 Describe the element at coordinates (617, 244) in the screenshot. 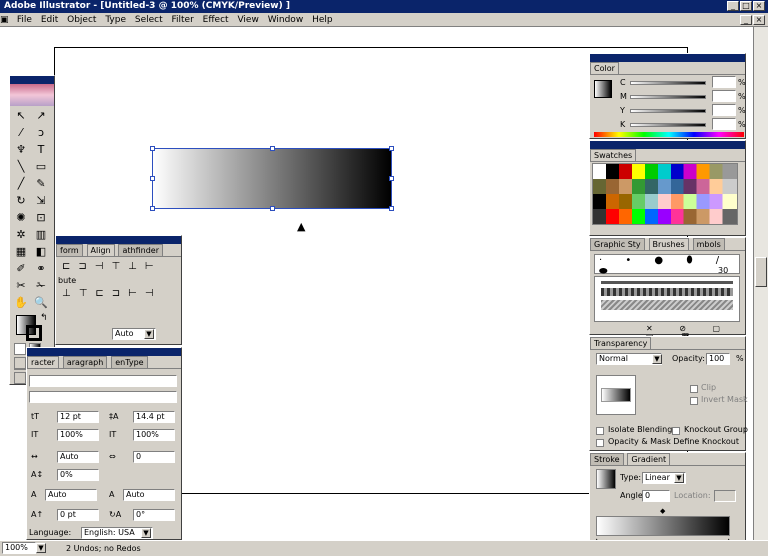

I see `tab-graphic-styles: Graphic Sty` at that location.